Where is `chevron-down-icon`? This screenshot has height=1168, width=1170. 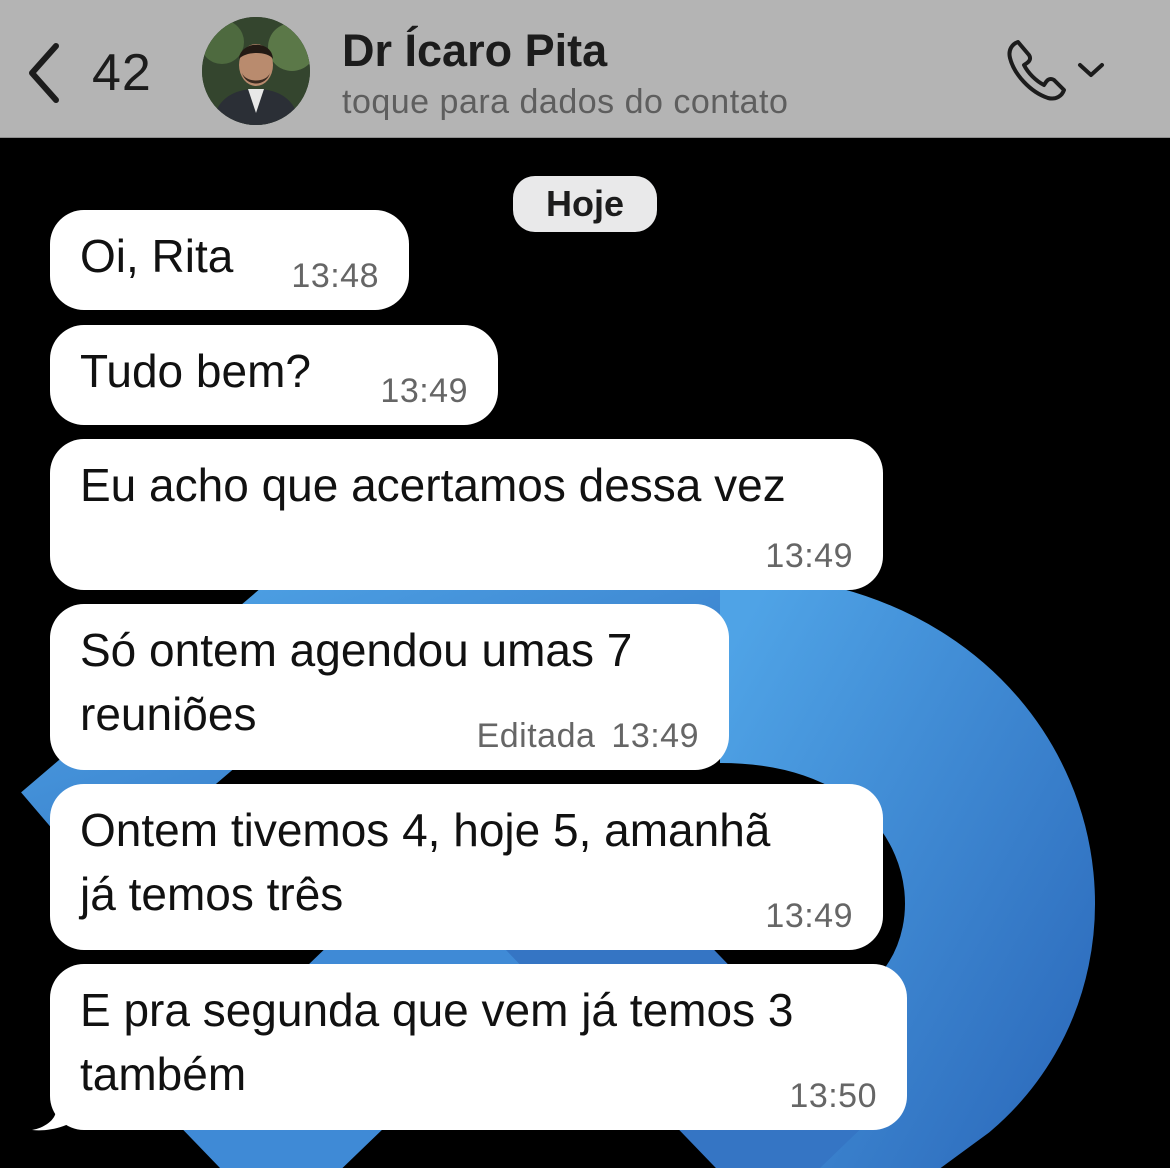
chevron-down-icon is located at coordinates (1091, 70).